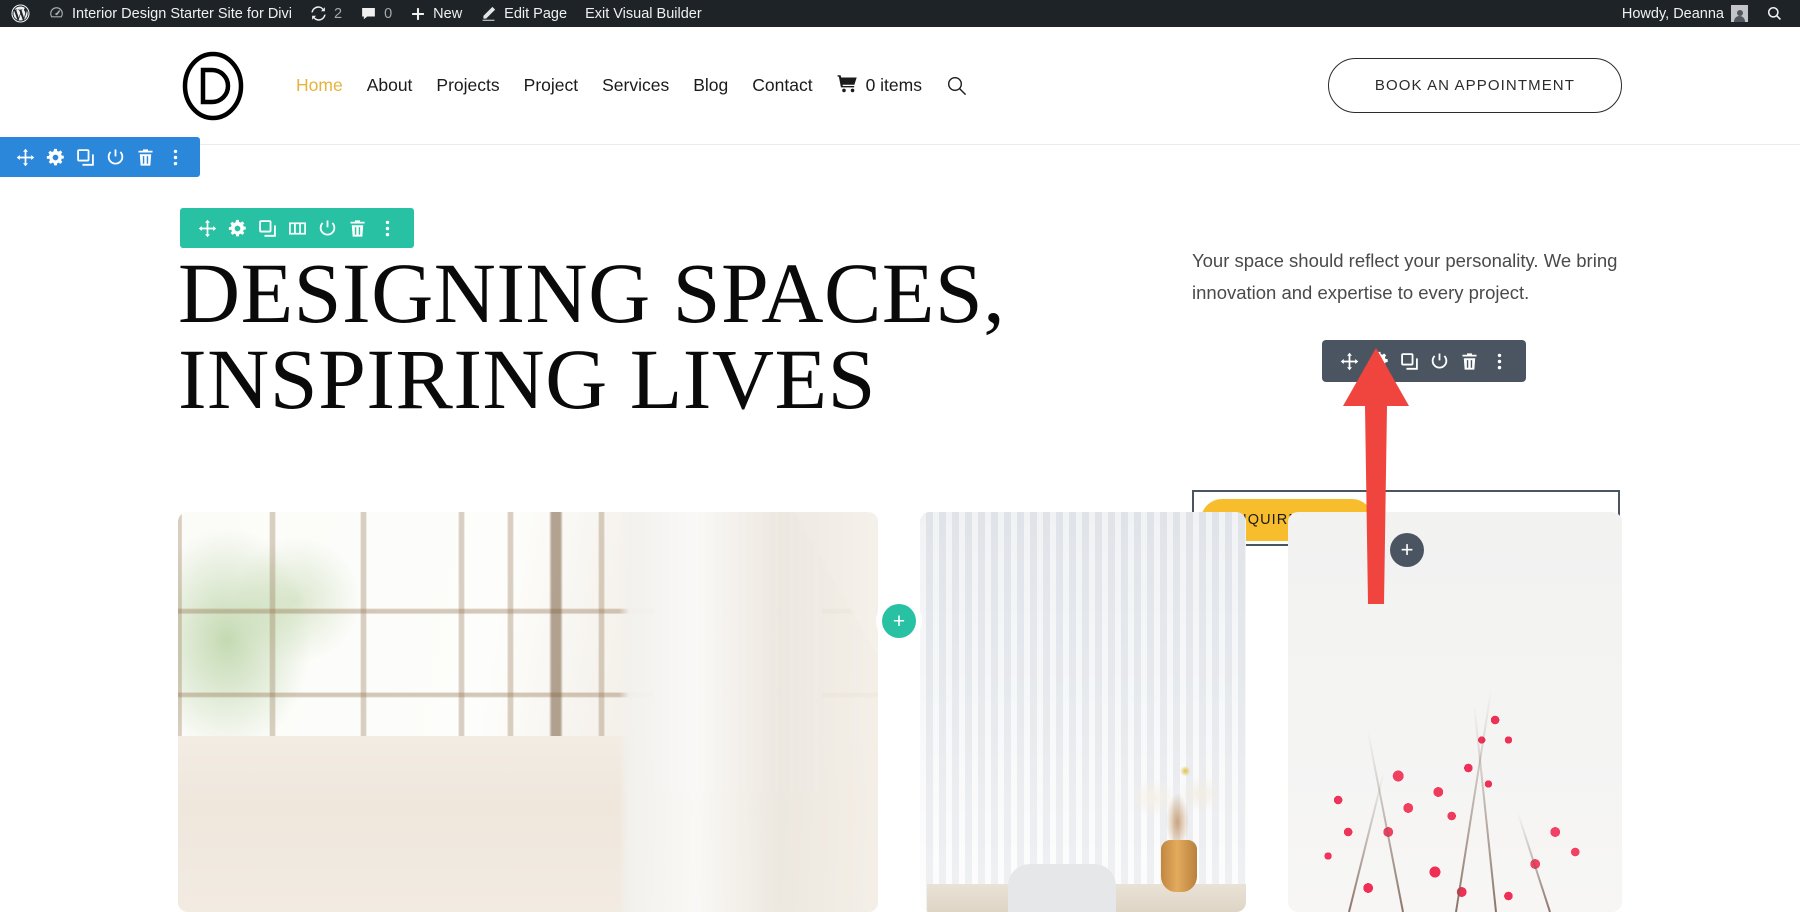  I want to click on window-corner-cut, so click(836, 584).